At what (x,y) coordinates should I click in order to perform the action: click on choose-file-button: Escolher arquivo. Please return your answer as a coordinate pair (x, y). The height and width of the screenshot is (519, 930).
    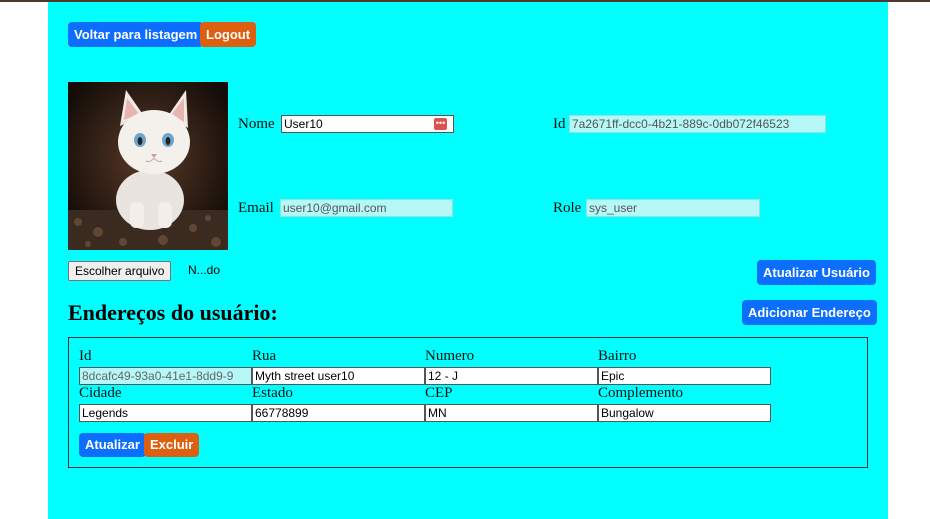
    Looking at the image, I should click on (120, 271).